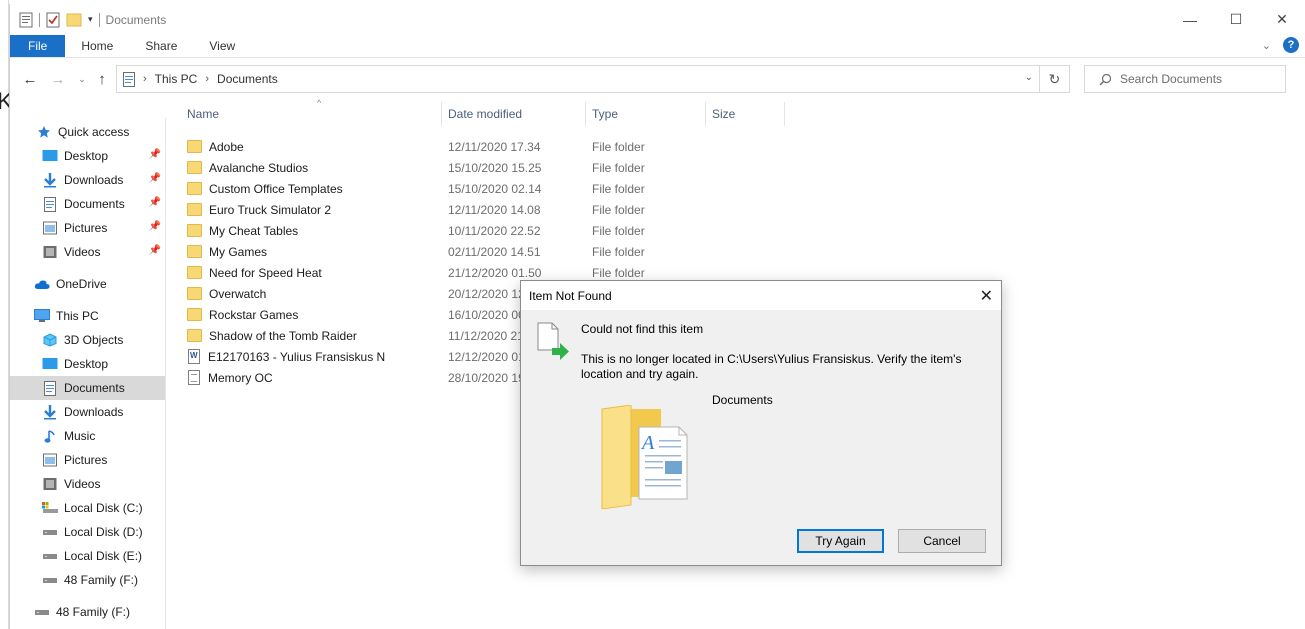 This screenshot has height=629, width=1305. What do you see at coordinates (657, 46) in the screenshot?
I see `ribbon-tabs: File Home Share View ⌄ ?` at bounding box center [657, 46].